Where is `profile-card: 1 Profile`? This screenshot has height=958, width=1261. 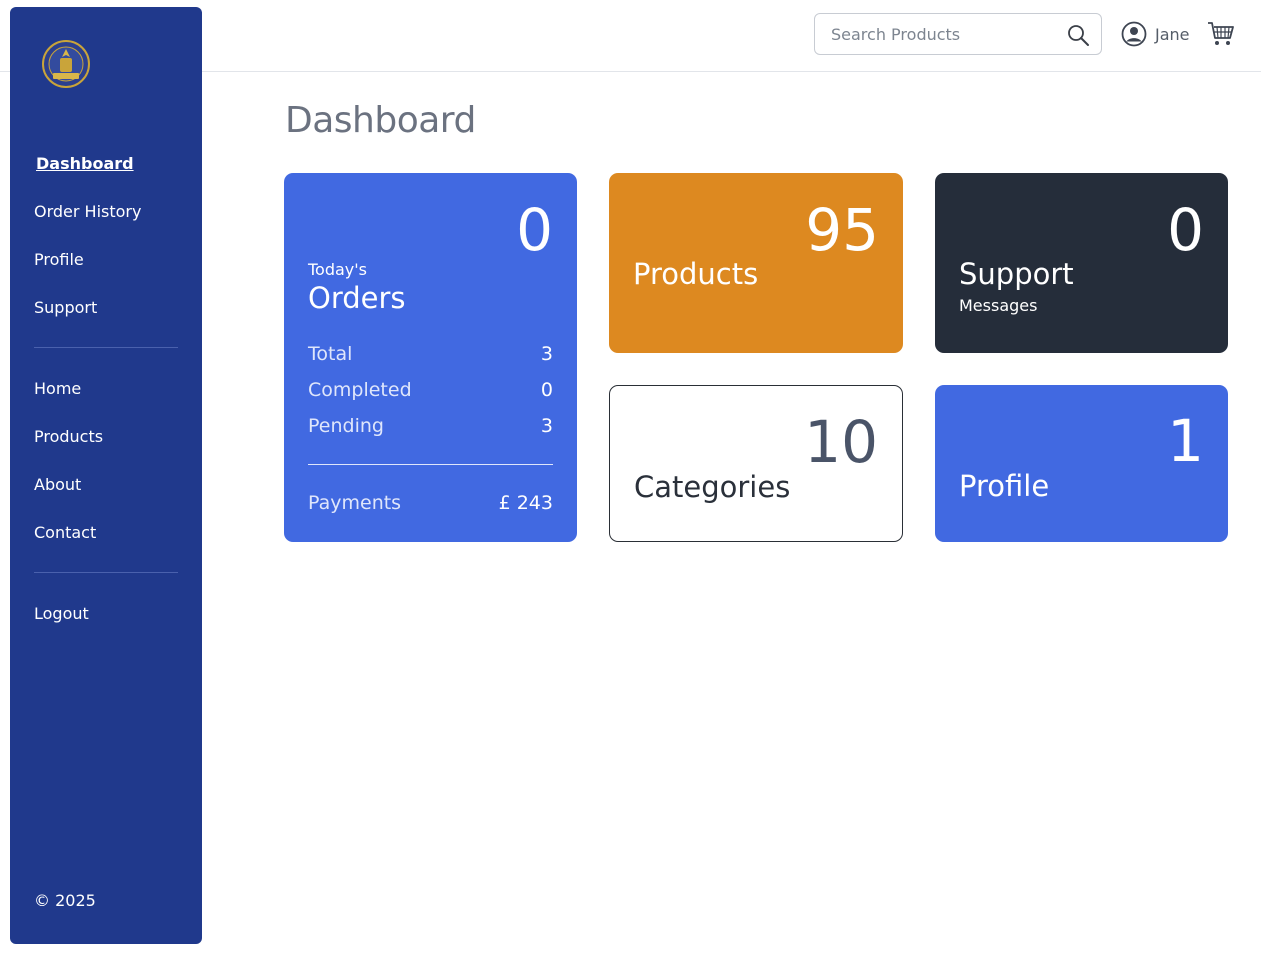
profile-card: 1 Profile is located at coordinates (1081, 463).